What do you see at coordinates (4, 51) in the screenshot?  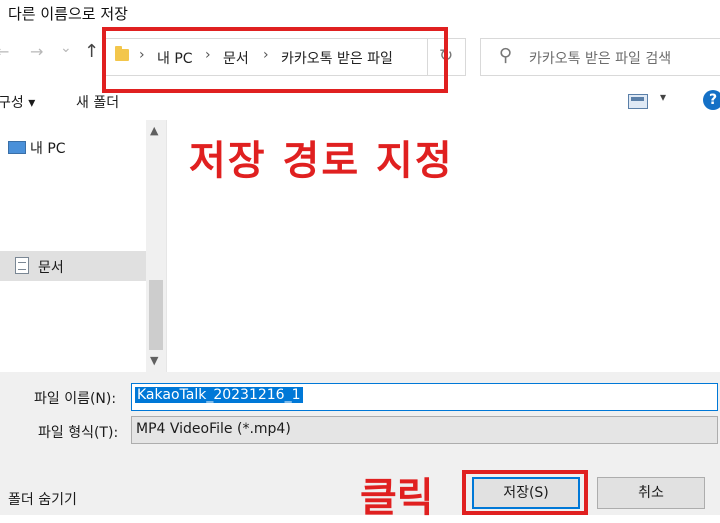 I see `back-arrow-icon: ←` at bounding box center [4, 51].